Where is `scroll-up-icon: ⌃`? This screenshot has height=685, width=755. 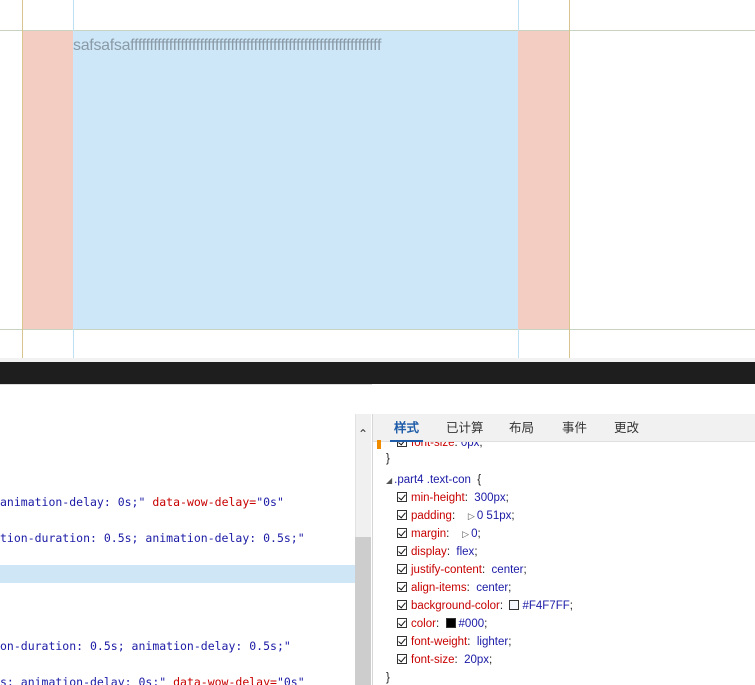 scroll-up-icon: ⌃ is located at coordinates (363, 434).